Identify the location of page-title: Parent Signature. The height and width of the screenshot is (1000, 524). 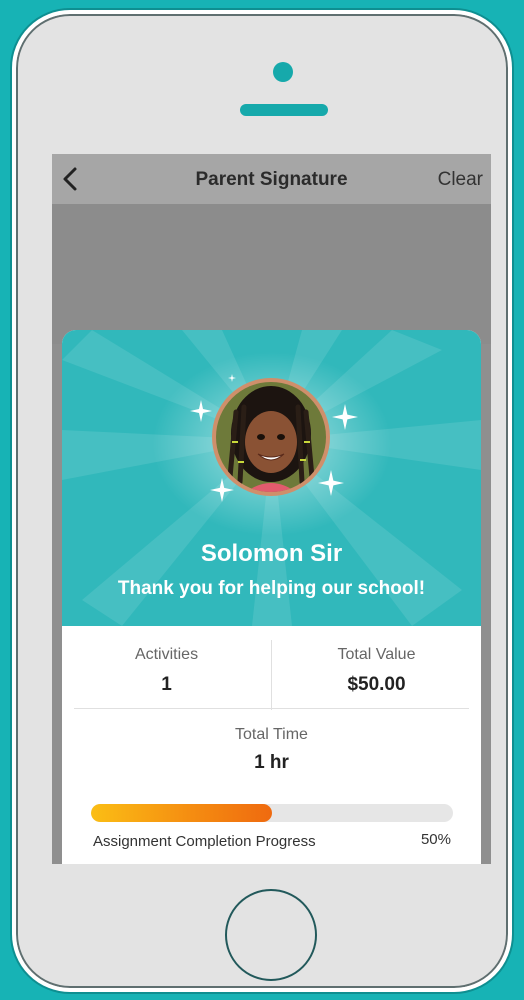
(271, 179).